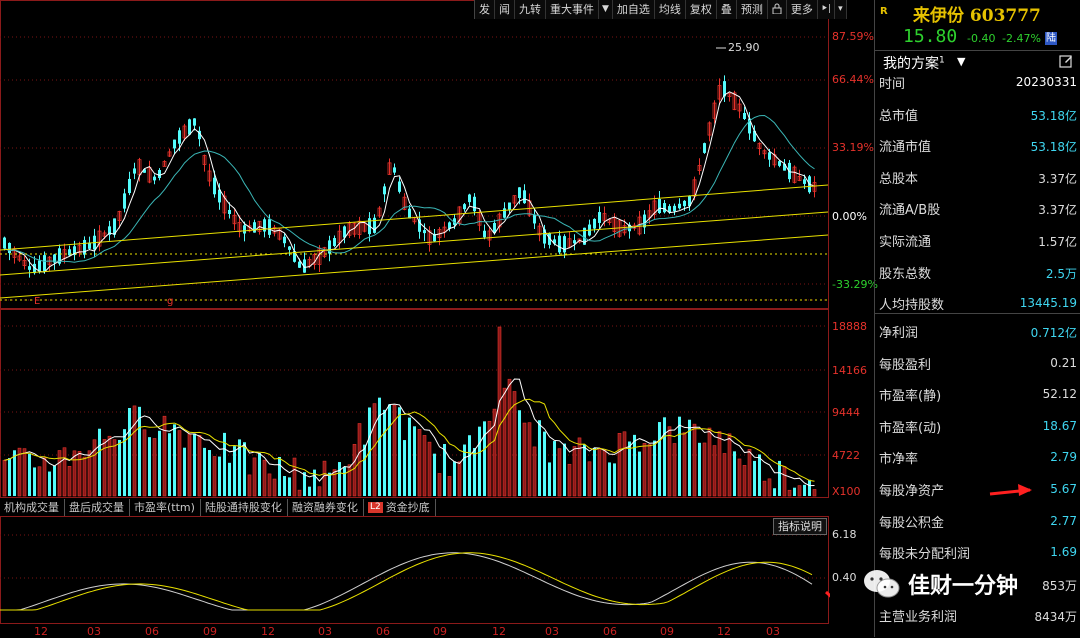  I want to click on fundamental-value: 53.18亿, so click(1053, 115).